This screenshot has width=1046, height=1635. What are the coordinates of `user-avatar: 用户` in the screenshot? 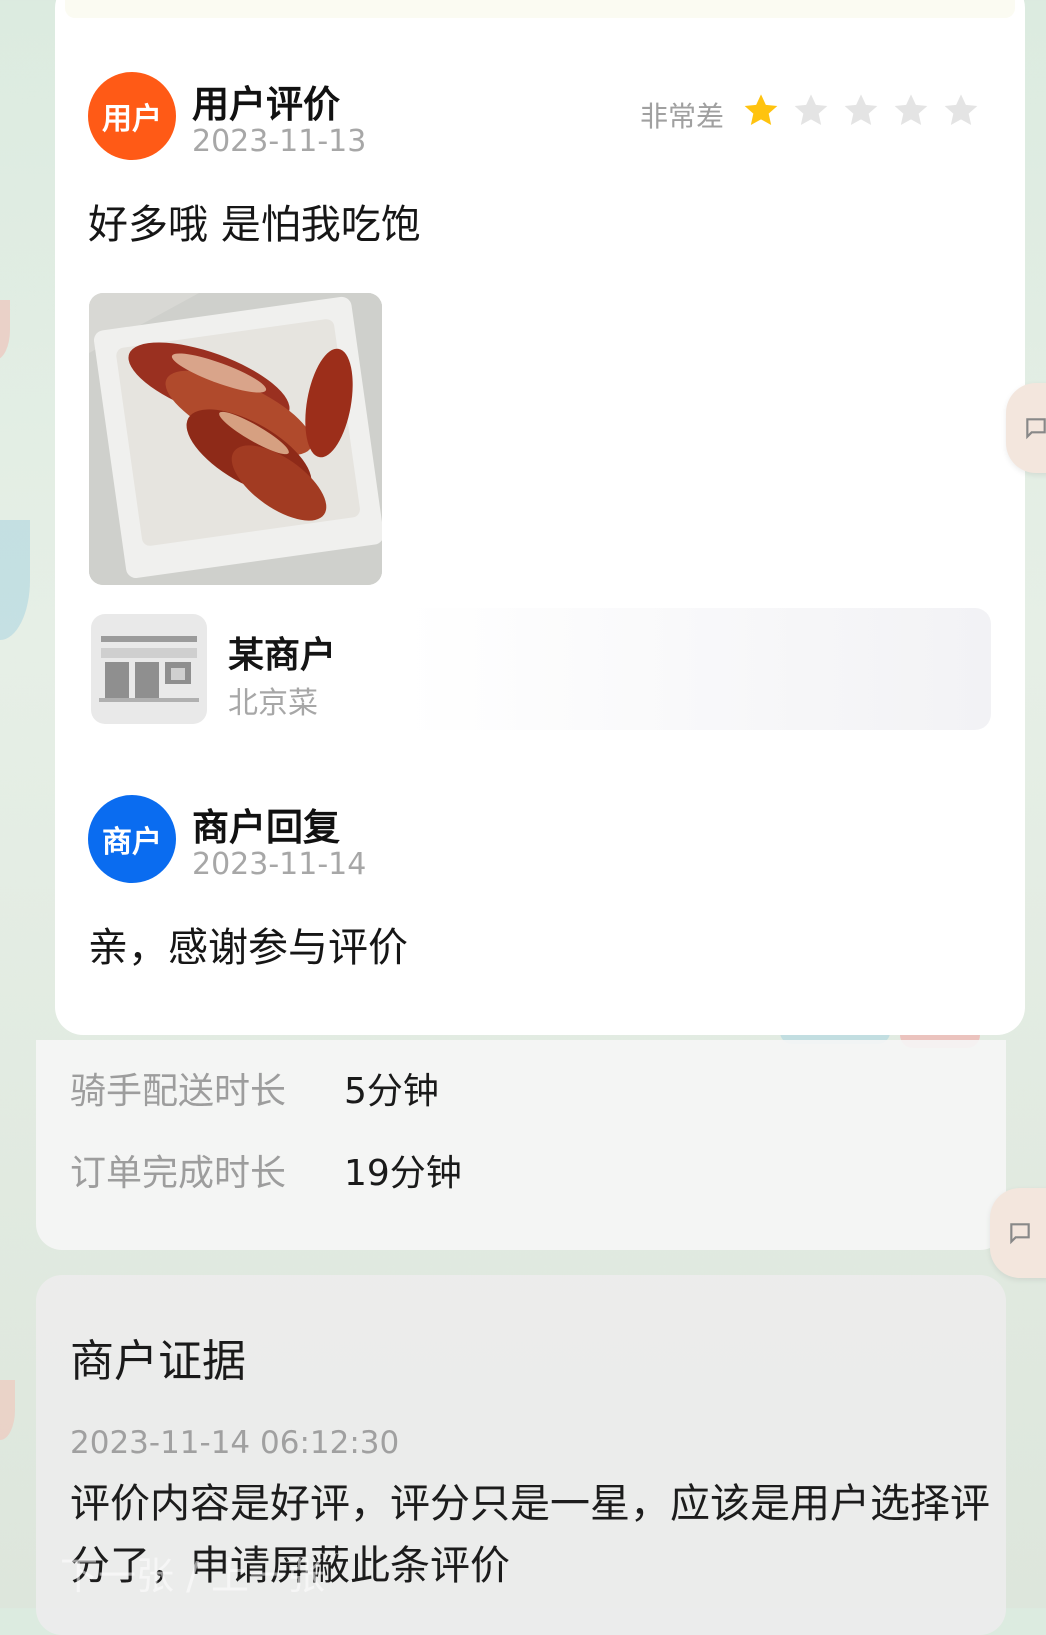 It's located at (132, 116).